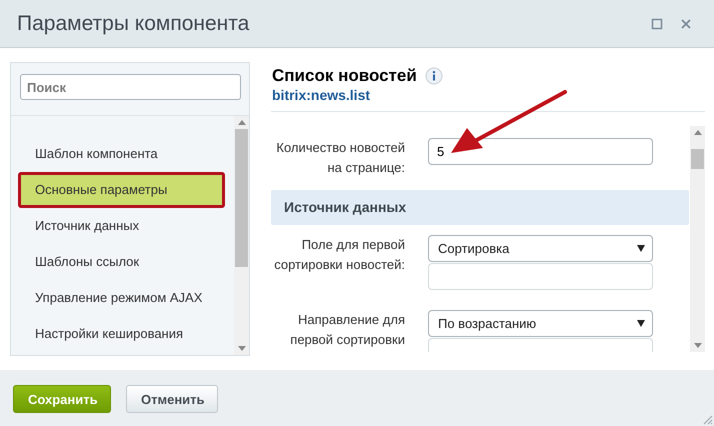 This screenshot has height=426, width=714. What do you see at coordinates (657, 24) in the screenshot?
I see `maximize-icon` at bounding box center [657, 24].